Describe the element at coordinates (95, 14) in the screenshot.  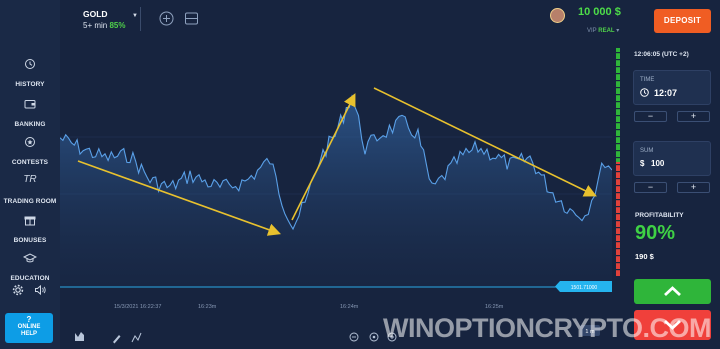
I see `asset-name: GOLD` at that location.